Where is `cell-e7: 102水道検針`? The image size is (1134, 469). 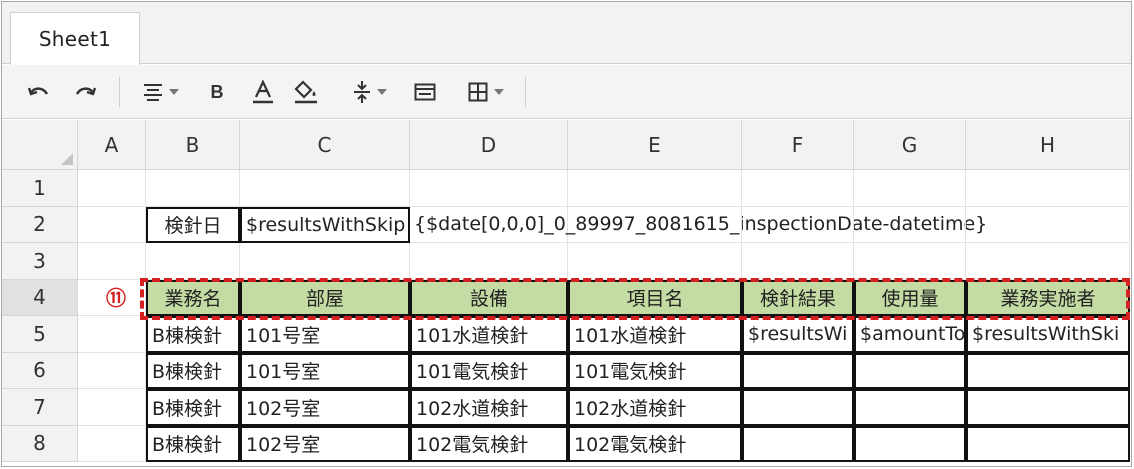
cell-e7: 102水道検針 is located at coordinates (655, 407).